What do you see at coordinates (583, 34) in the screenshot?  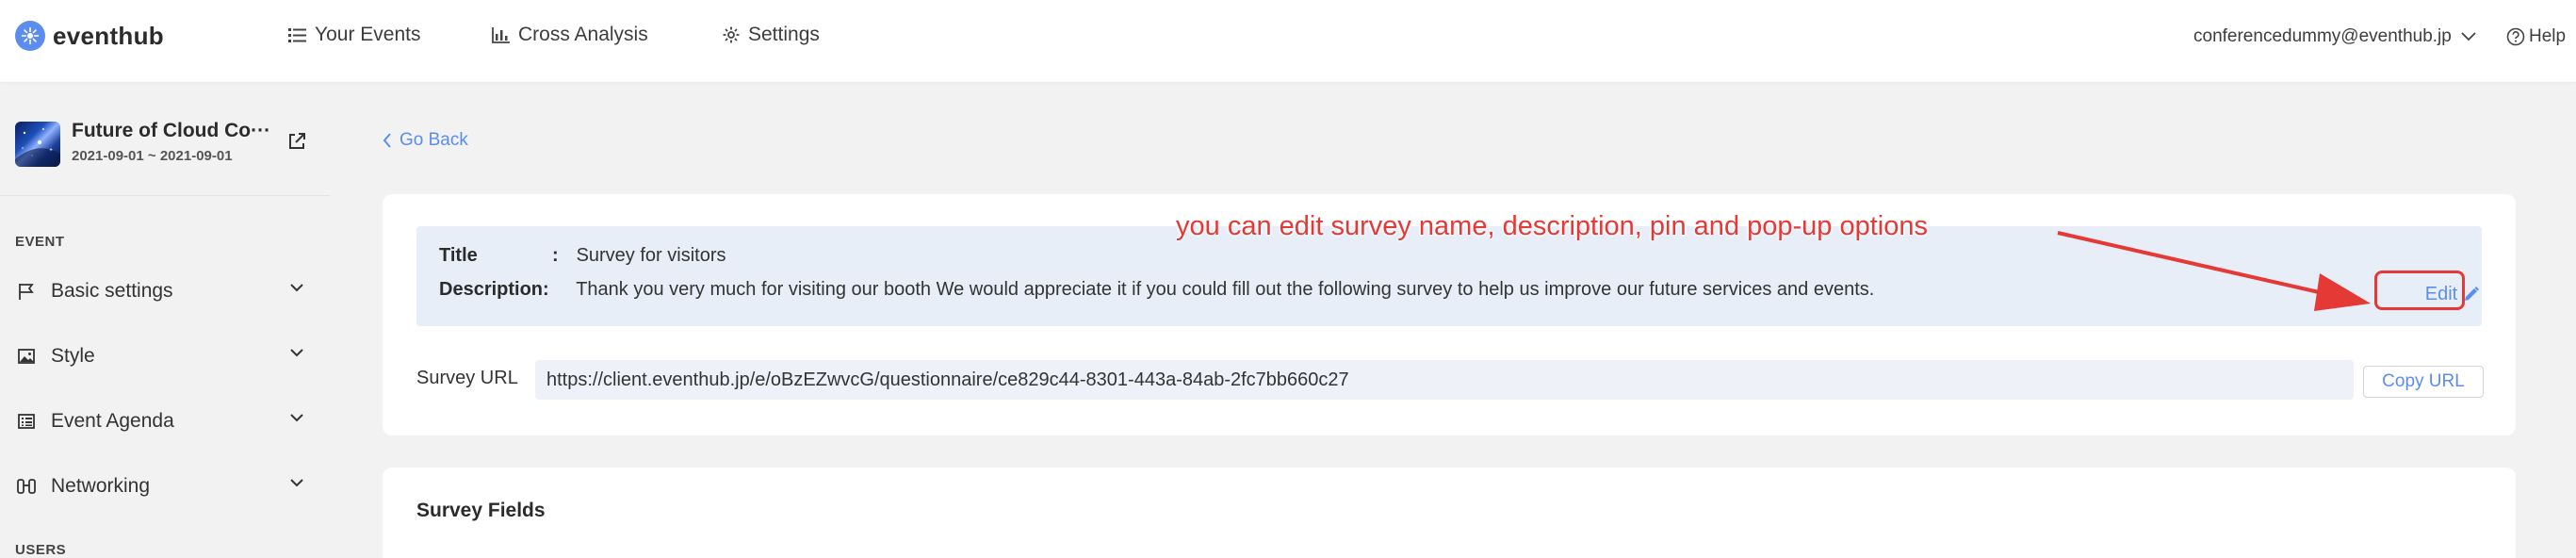 I see `nav-cross-analysis-label: Cross Analysis` at bounding box center [583, 34].